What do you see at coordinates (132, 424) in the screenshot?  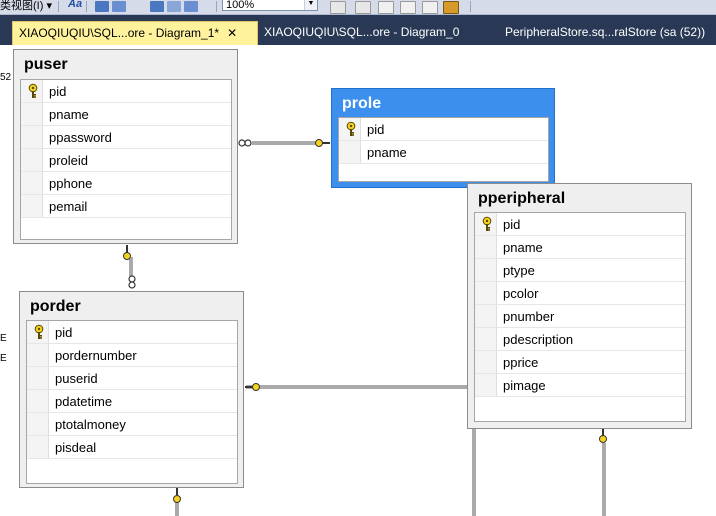 I see `column-row: ptotalmoney` at bounding box center [132, 424].